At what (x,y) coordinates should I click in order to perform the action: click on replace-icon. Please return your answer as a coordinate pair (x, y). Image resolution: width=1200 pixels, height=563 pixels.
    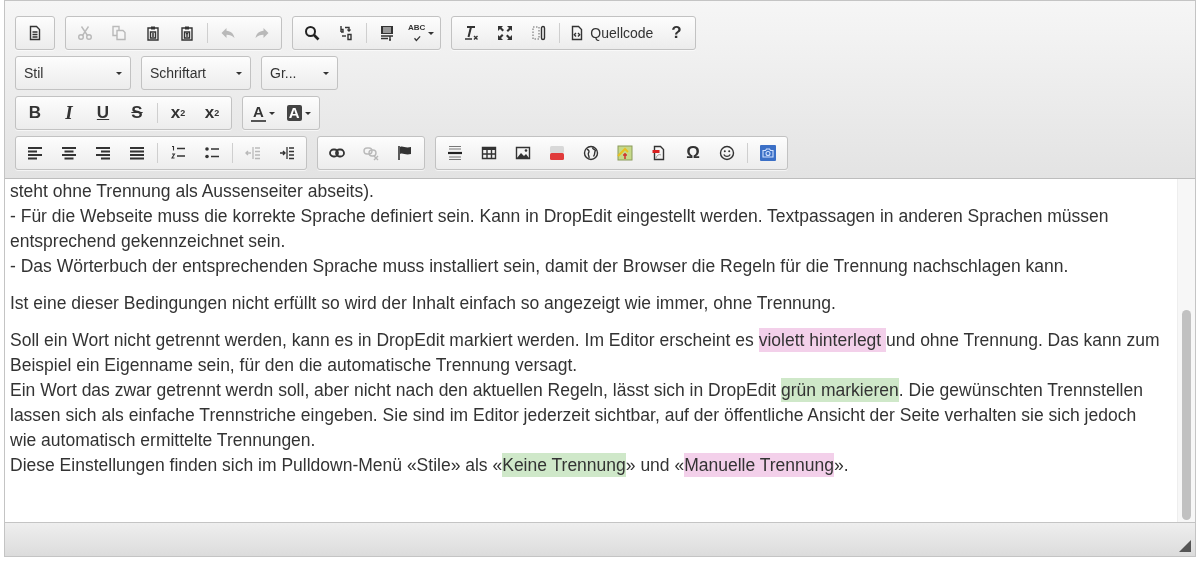
    Looking at the image, I should click on (346, 33).